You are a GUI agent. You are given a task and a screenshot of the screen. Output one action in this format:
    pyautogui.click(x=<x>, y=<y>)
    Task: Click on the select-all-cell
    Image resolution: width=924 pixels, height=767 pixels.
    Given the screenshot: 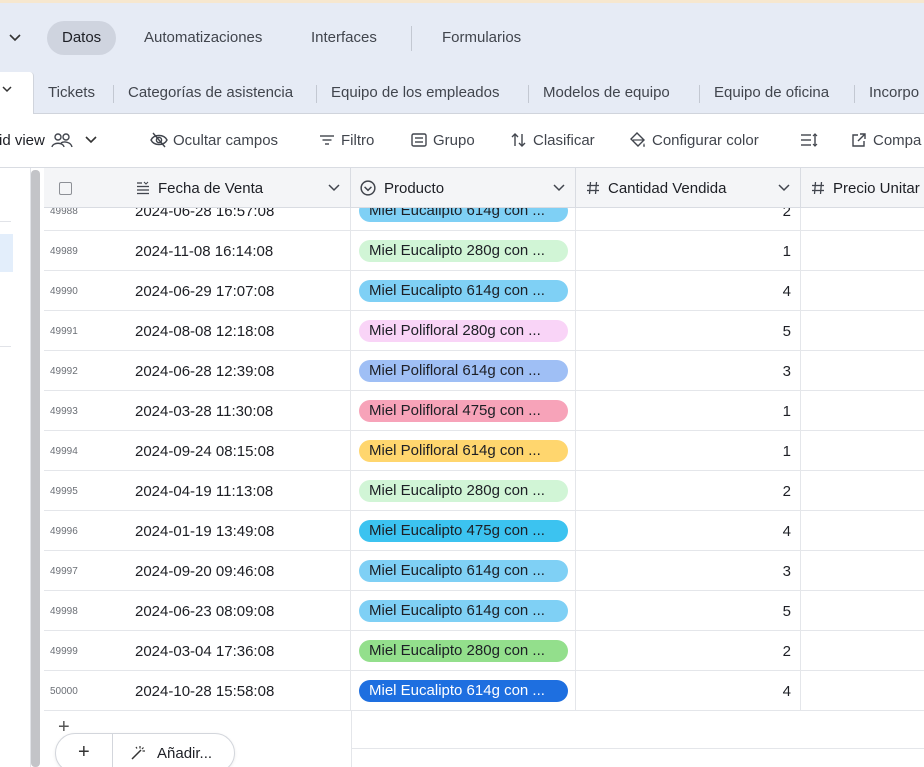 What is the action you would take?
    pyautogui.click(x=84, y=188)
    